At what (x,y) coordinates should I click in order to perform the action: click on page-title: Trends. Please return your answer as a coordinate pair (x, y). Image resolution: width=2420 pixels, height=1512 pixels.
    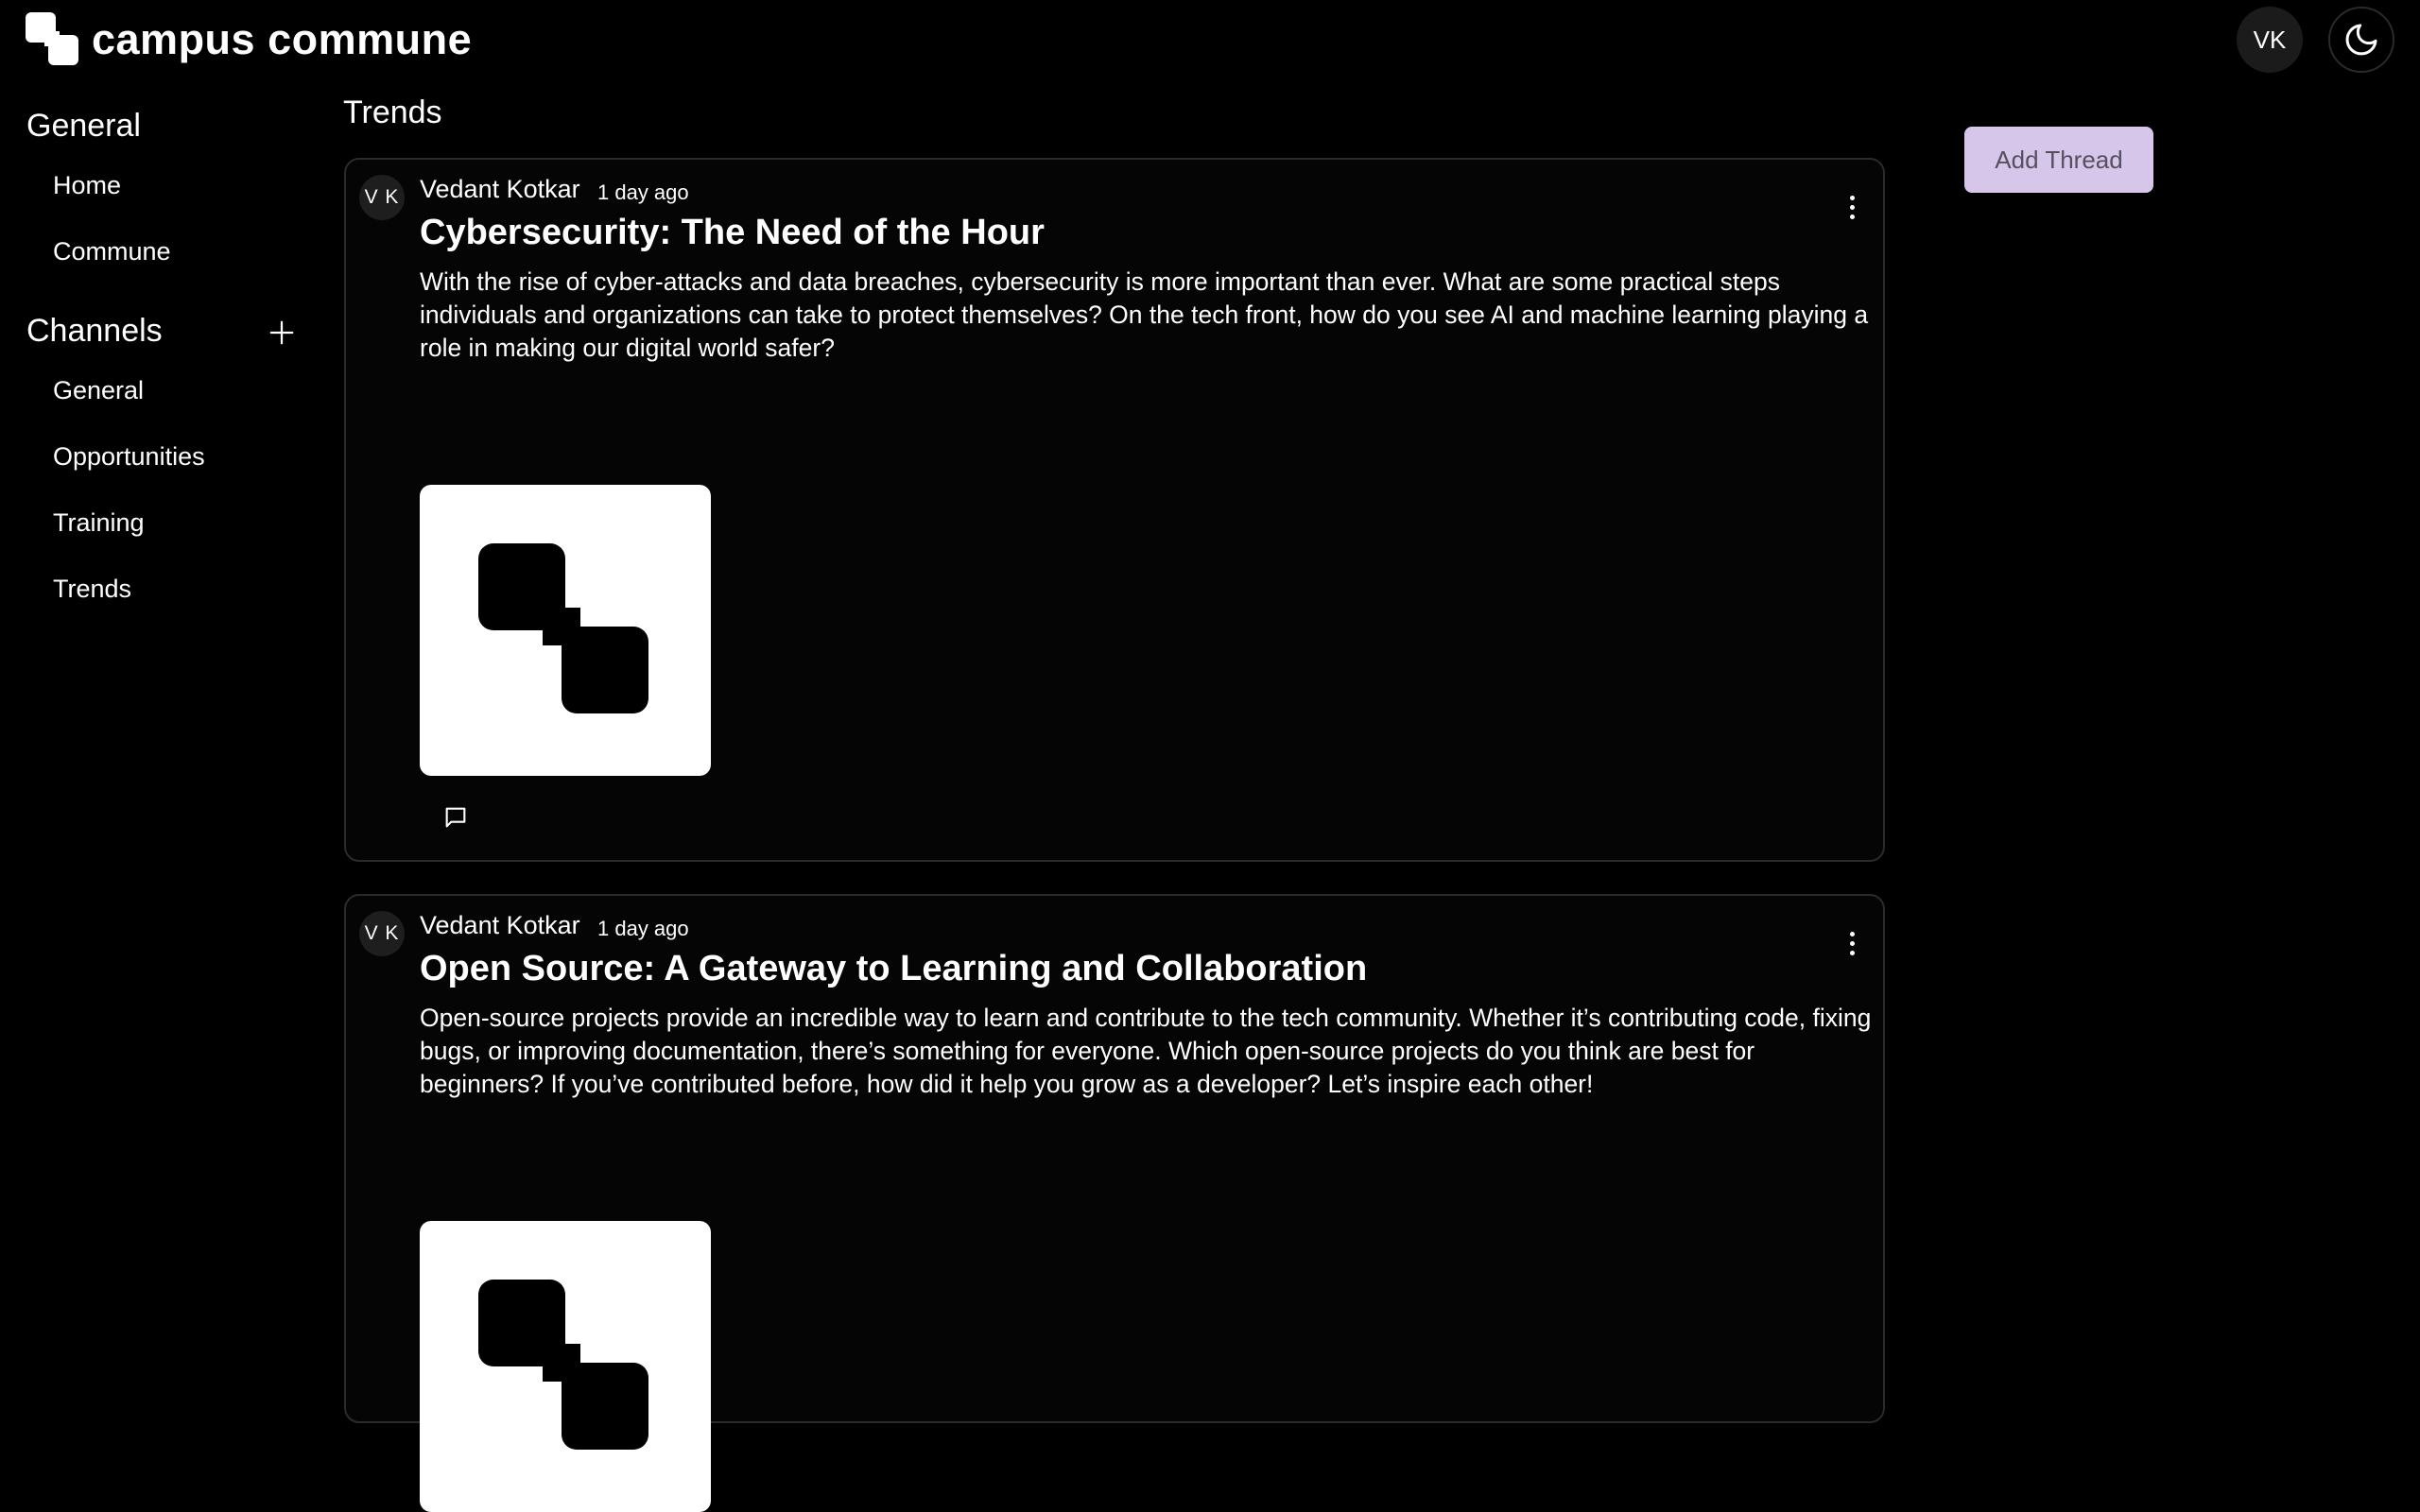
    Looking at the image, I should click on (392, 112).